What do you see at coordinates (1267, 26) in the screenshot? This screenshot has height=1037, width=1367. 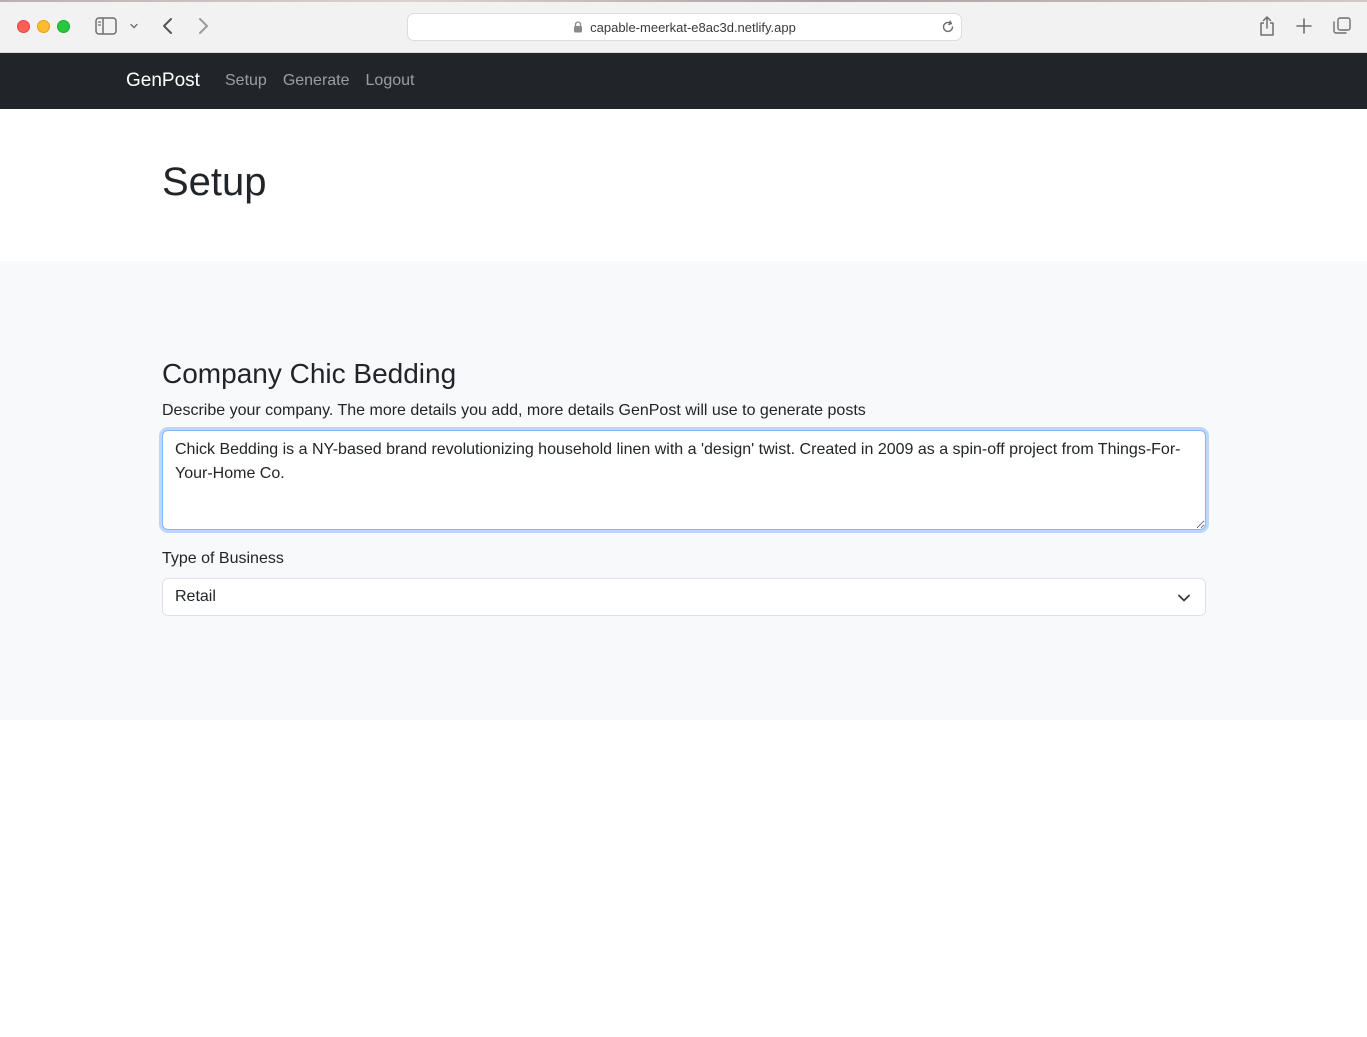 I see `share-icon` at bounding box center [1267, 26].